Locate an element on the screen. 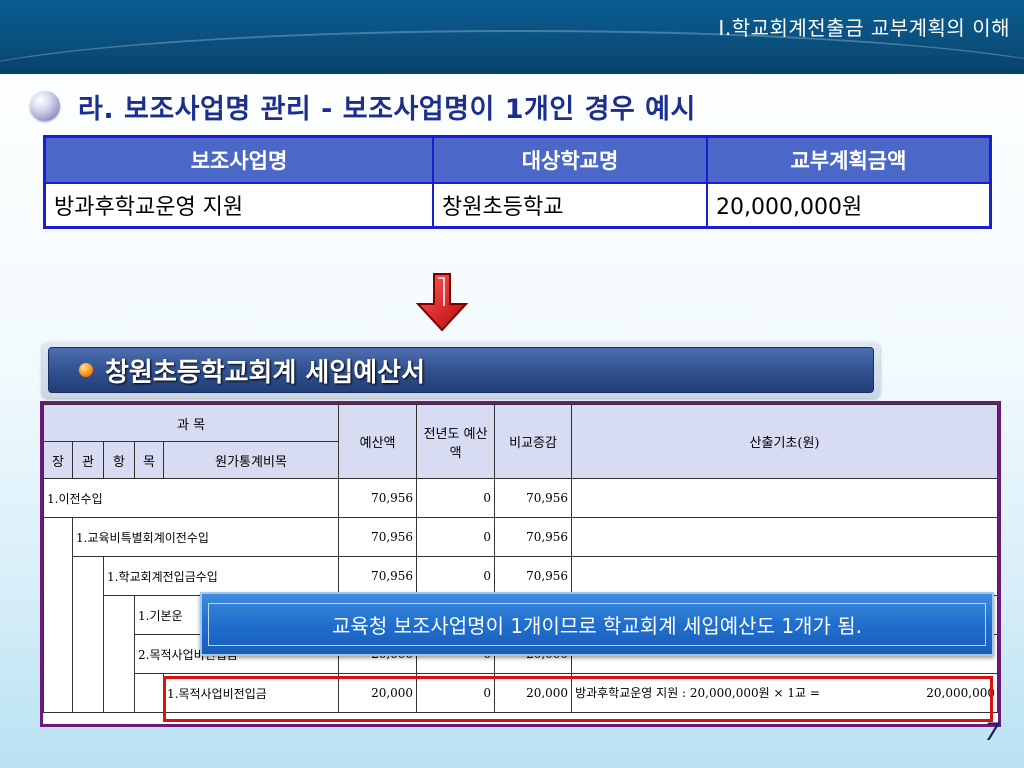 The image size is (1024, 768). slide-header: Ⅰ.학교회계전출금 교부계획의 이해 is located at coordinates (512, 37).